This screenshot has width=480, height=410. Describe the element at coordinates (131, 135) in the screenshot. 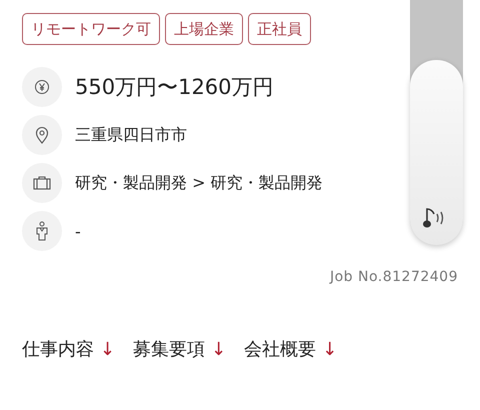

I see `location-text: 三重県四日市市` at that location.